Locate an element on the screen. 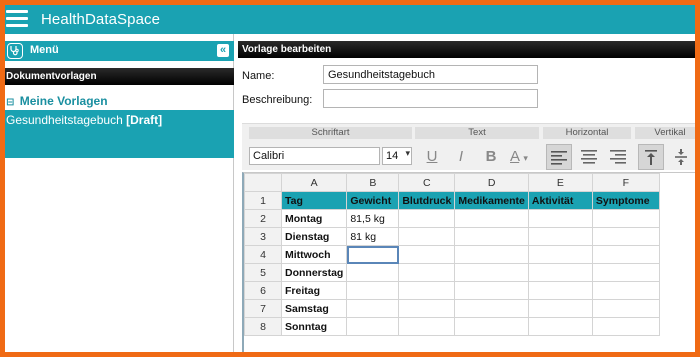 The height and width of the screenshot is (357, 700). menu-label: Menü is located at coordinates (44, 50).